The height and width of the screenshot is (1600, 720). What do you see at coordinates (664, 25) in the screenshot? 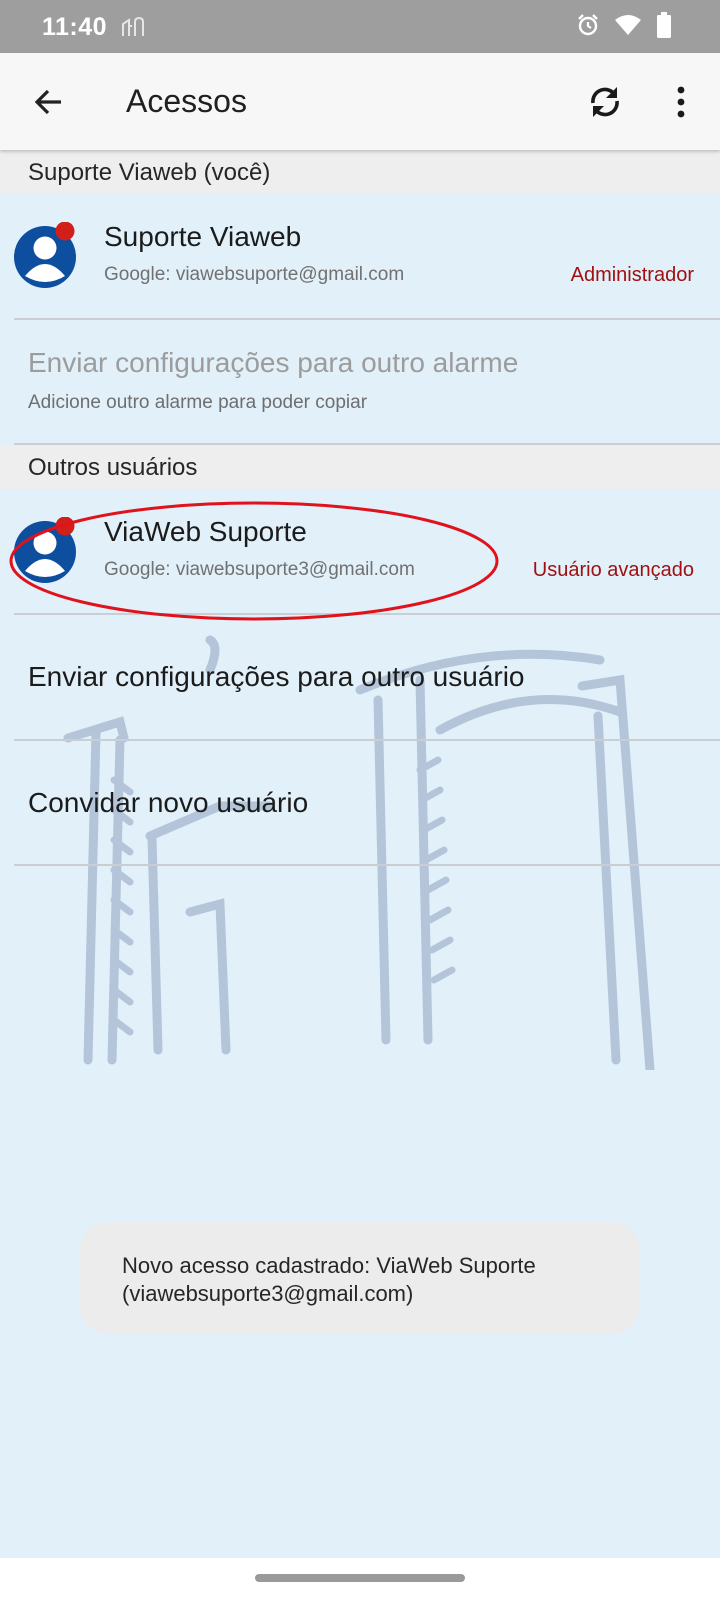
I see `battery-icon` at bounding box center [664, 25].